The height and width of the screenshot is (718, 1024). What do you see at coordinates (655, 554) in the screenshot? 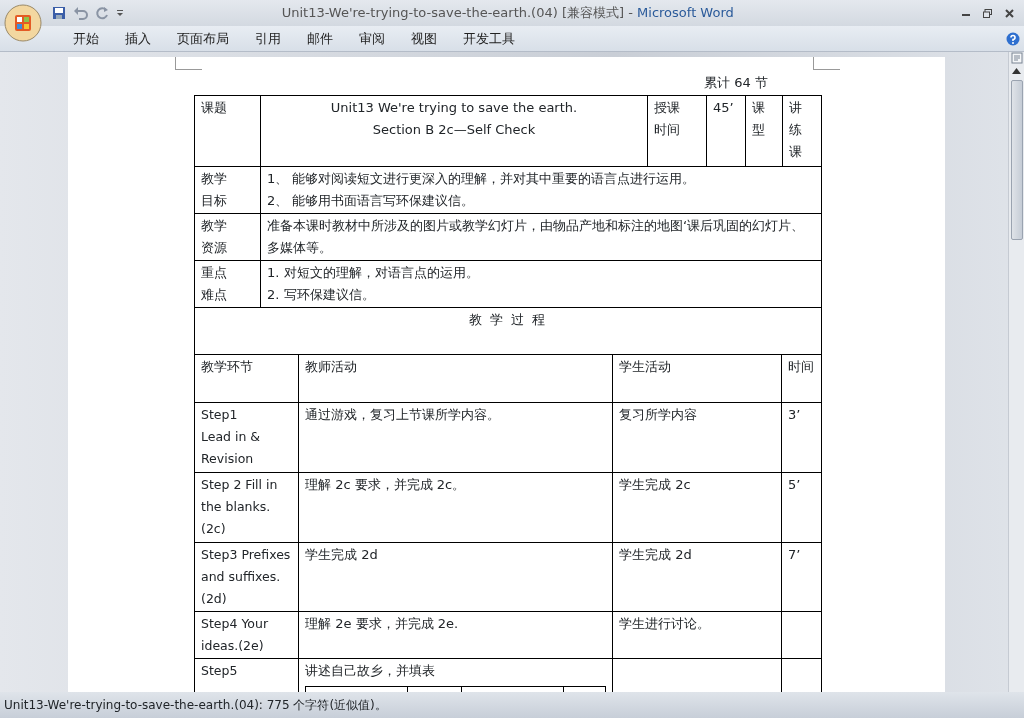
I see `student-activity: 学生完成 2d` at bounding box center [655, 554].